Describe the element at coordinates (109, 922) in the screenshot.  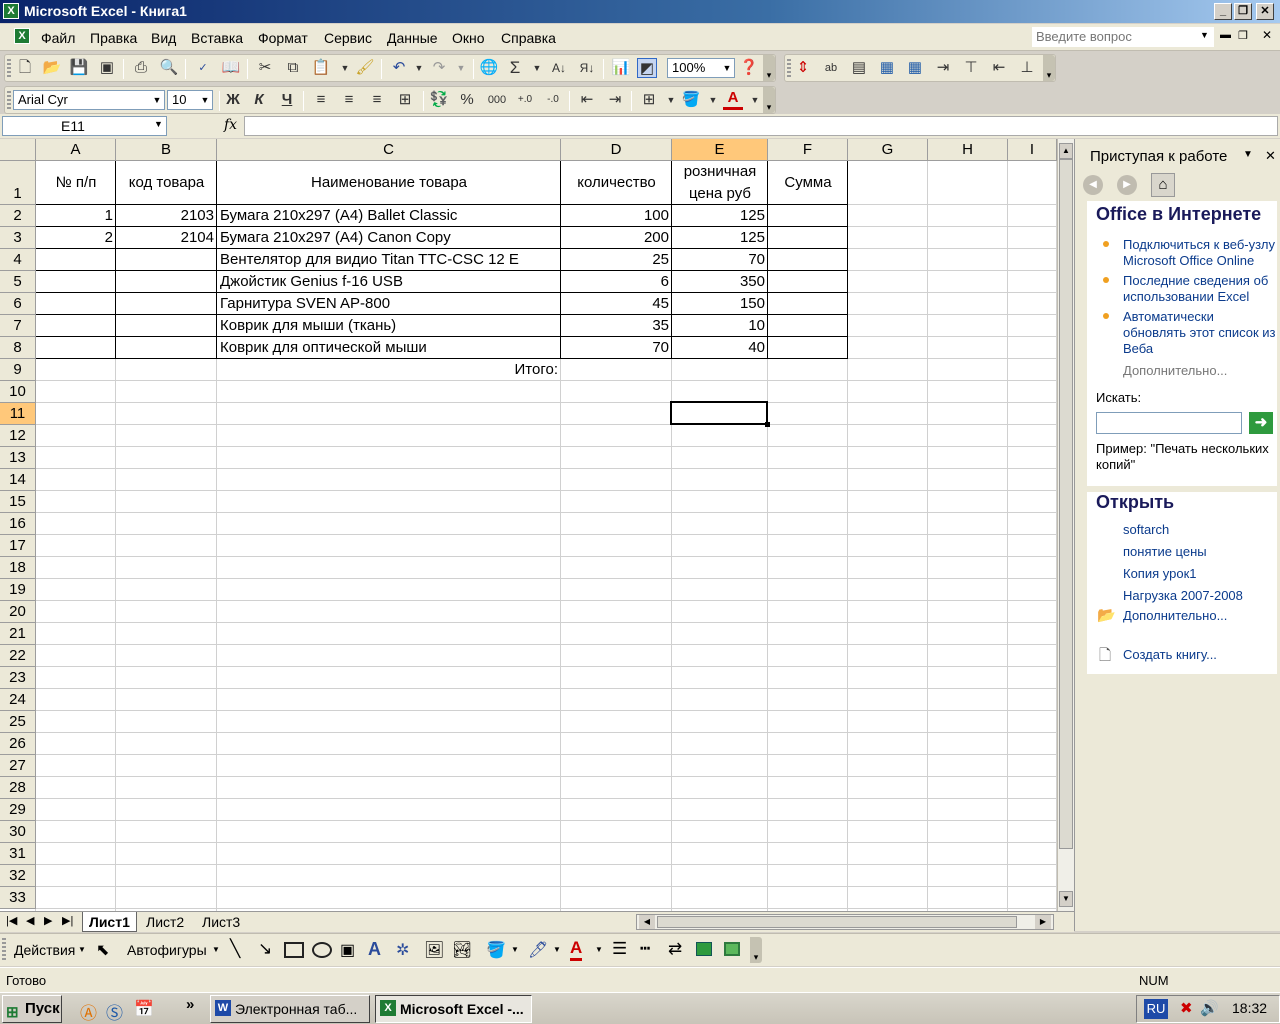
I see `sheet-tab-1: Лист1` at that location.